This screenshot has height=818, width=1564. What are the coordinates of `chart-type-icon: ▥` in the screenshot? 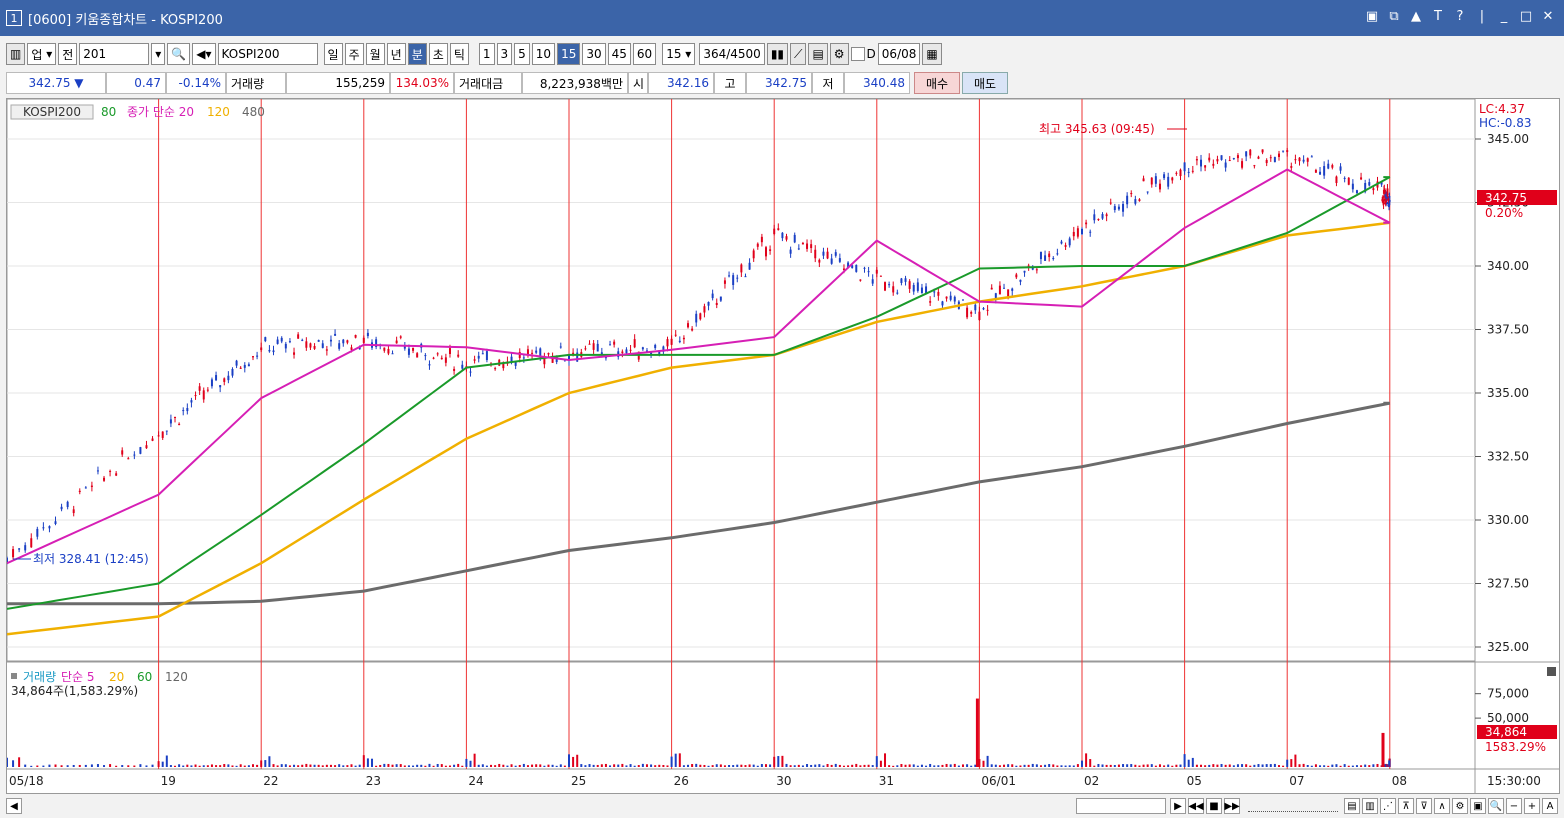 It's located at (16, 54).